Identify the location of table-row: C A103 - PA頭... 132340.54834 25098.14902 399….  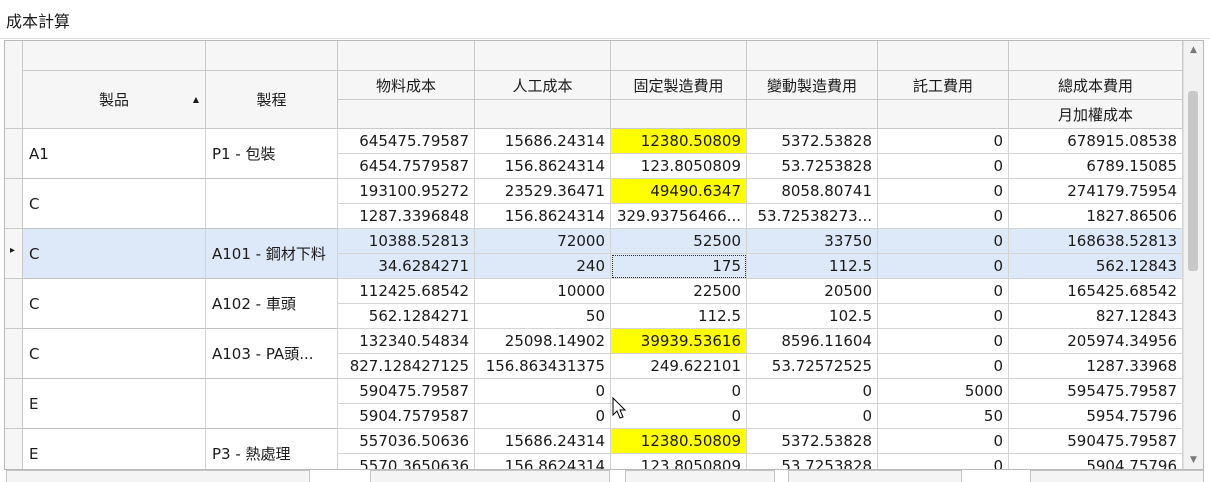
(594, 354).